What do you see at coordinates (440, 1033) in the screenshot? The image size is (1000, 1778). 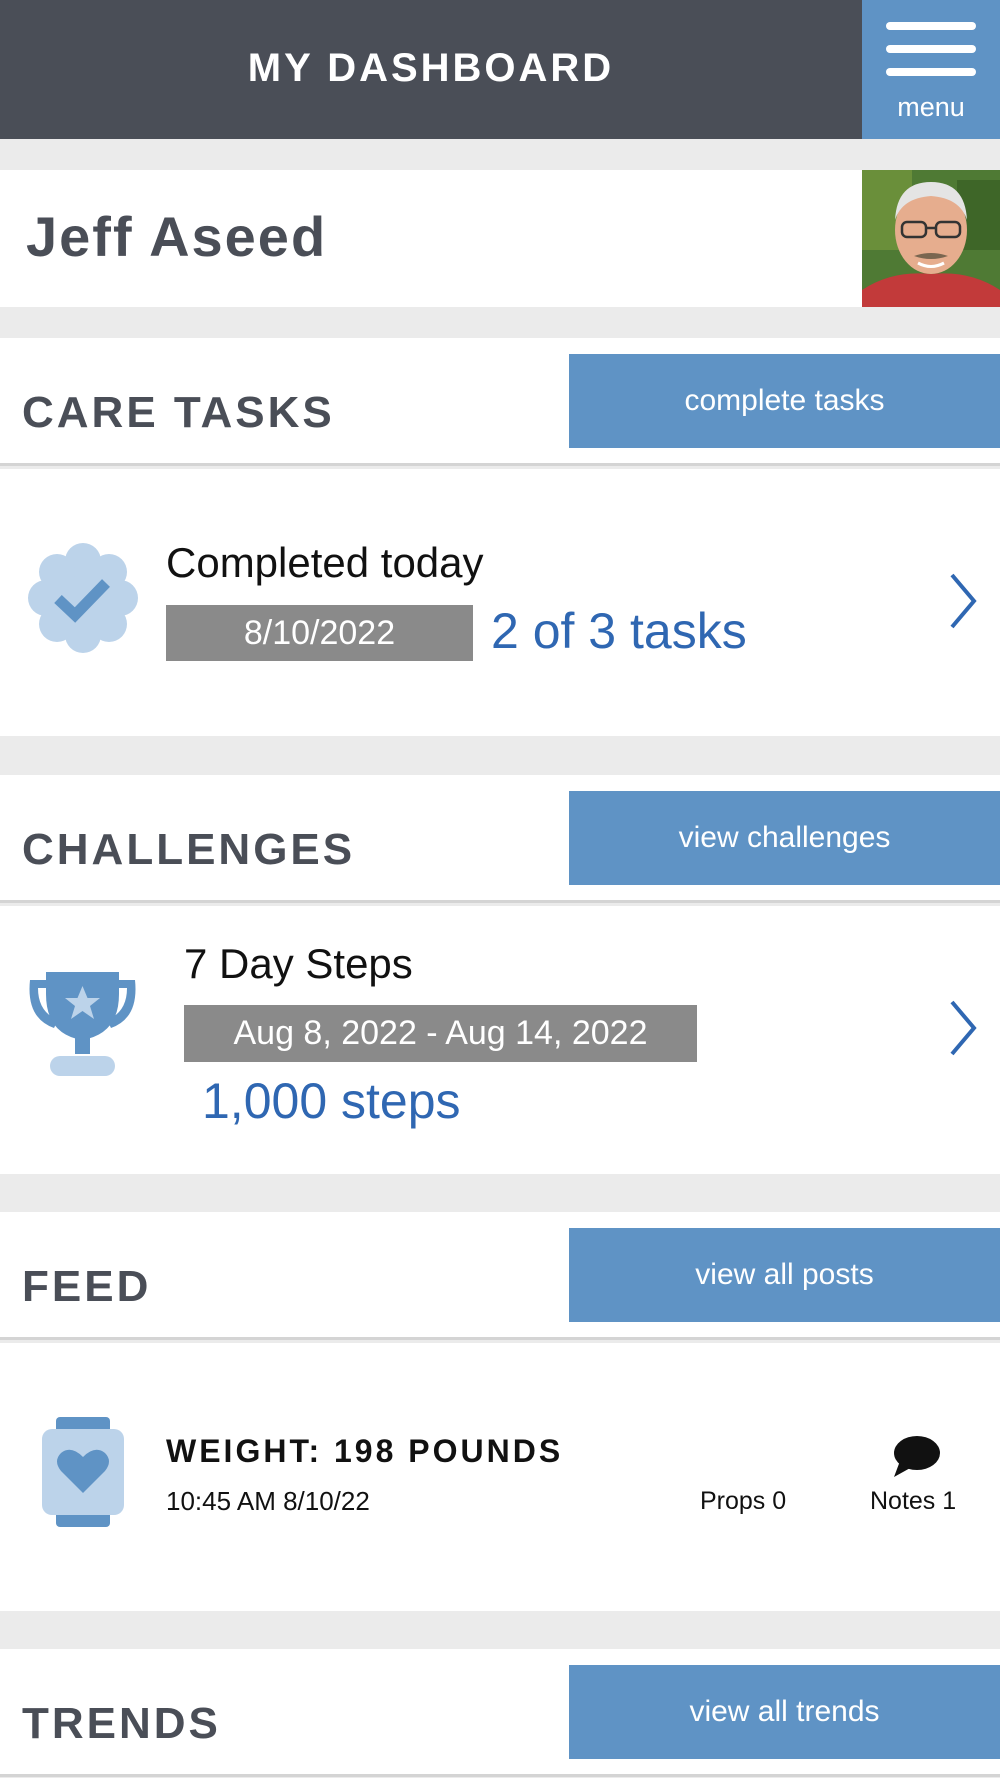 I see `challenge-date-badge: Aug 8, 2022 - Aug 14, 2022` at bounding box center [440, 1033].